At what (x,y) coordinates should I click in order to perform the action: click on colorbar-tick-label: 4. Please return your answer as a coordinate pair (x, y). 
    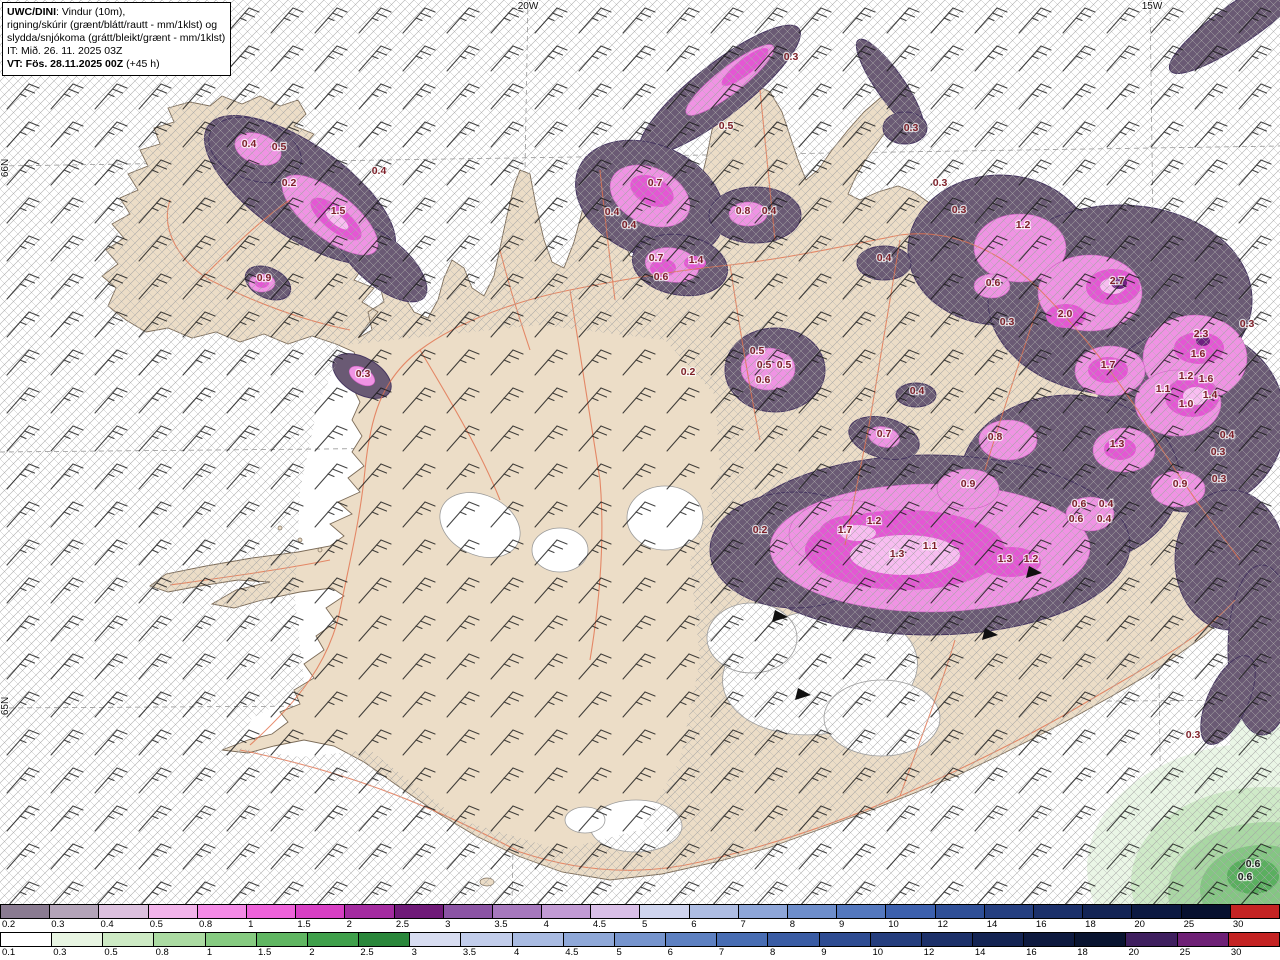
    Looking at the image, I should click on (546, 924).